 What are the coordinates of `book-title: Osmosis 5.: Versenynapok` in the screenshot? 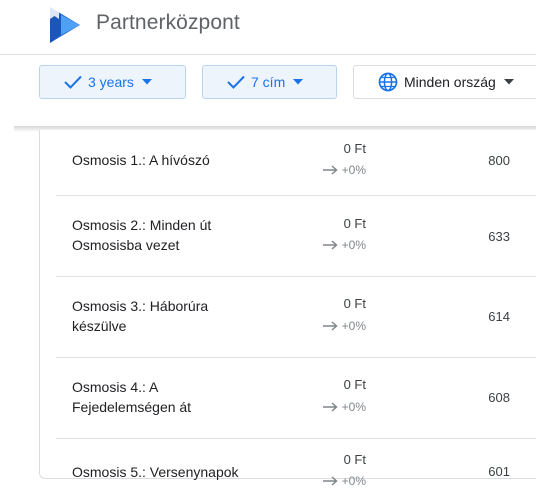 It's located at (155, 472).